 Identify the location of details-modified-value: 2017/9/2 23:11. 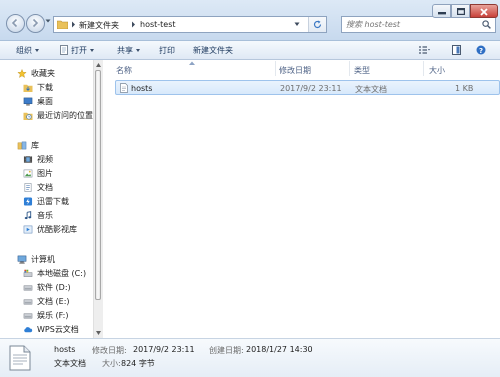
(164, 349).